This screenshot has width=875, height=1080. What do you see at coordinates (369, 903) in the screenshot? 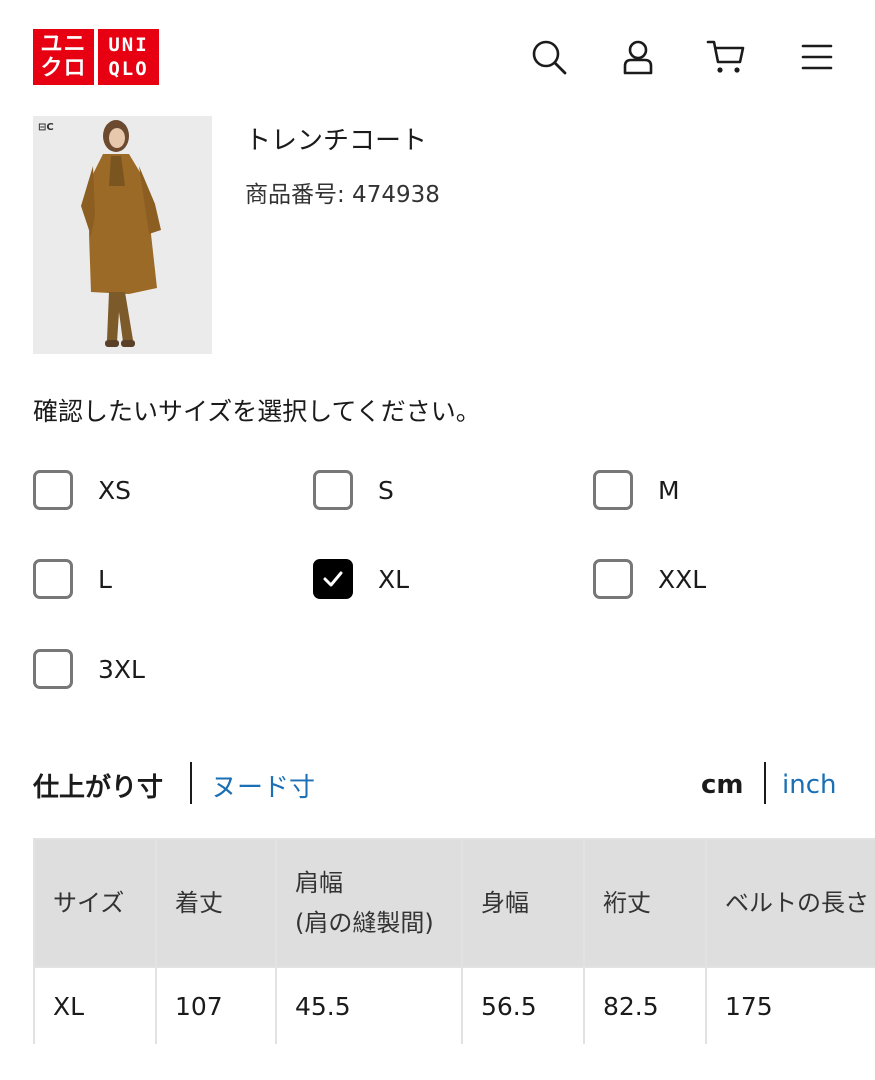
I see `header-shoulder: 肩幅 (肩の縫製間)` at bounding box center [369, 903].